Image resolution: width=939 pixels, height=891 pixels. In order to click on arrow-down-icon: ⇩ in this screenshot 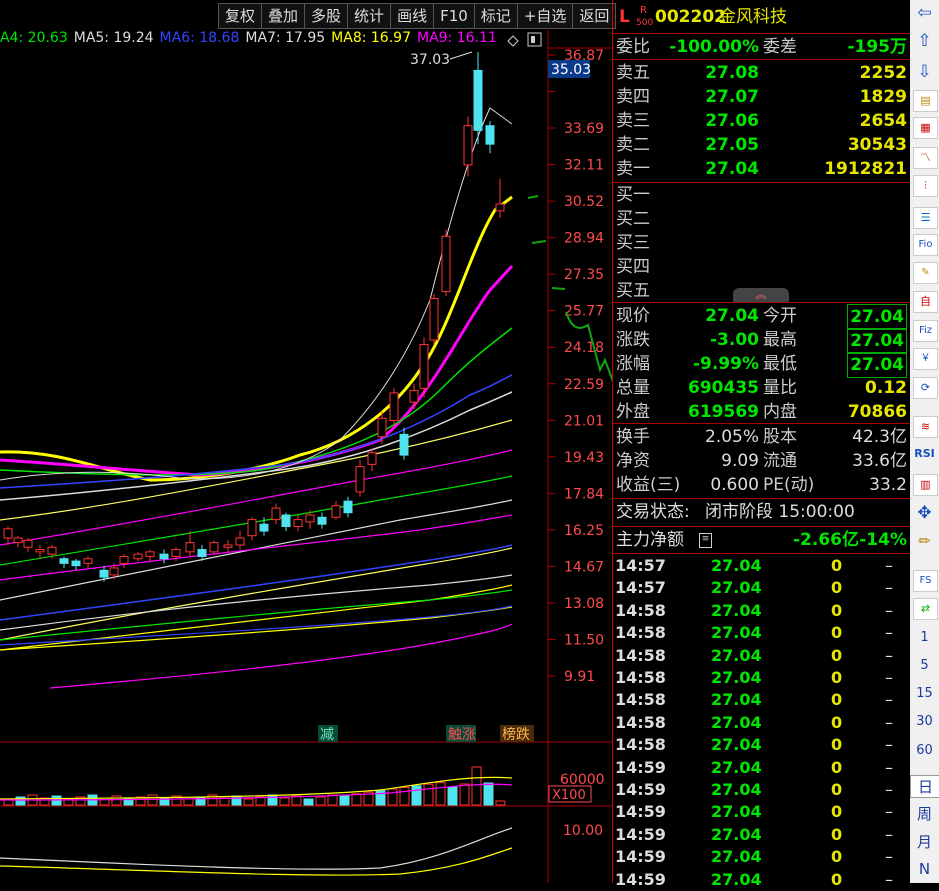, I will do `click(924, 72)`.